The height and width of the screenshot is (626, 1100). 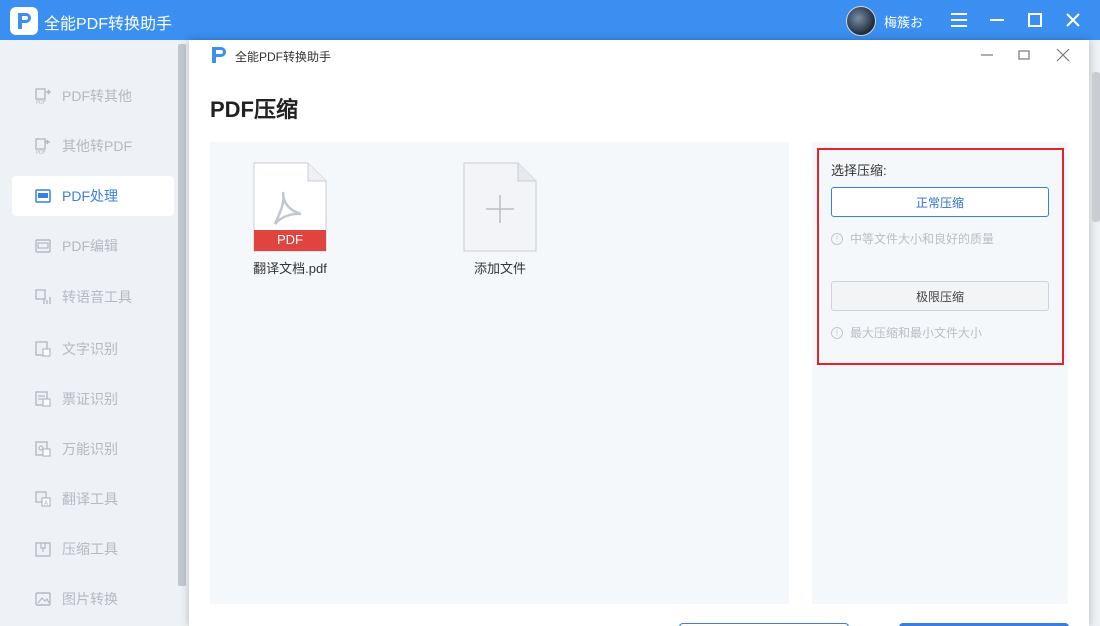 I want to click on sidebar-item-label: 万能识别, so click(x=90, y=449).